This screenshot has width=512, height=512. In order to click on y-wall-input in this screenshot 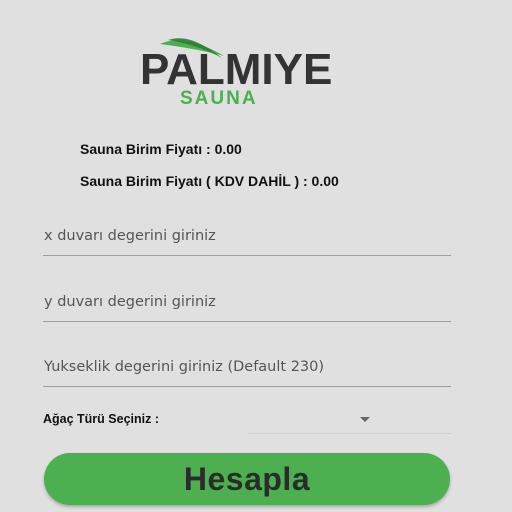, I will do `click(247, 301)`.